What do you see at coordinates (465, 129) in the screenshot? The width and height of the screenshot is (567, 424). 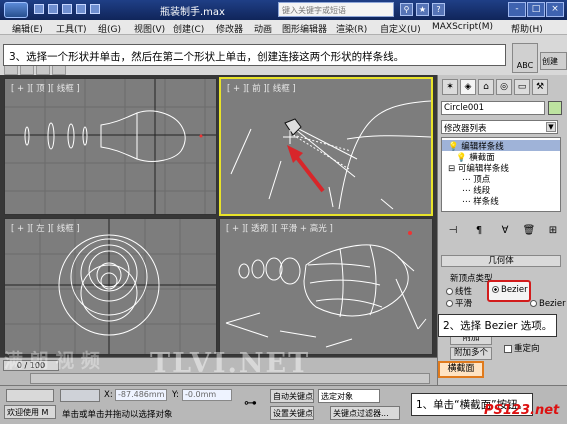 I see `modifier-list-label: 修改器列表` at bounding box center [465, 129].